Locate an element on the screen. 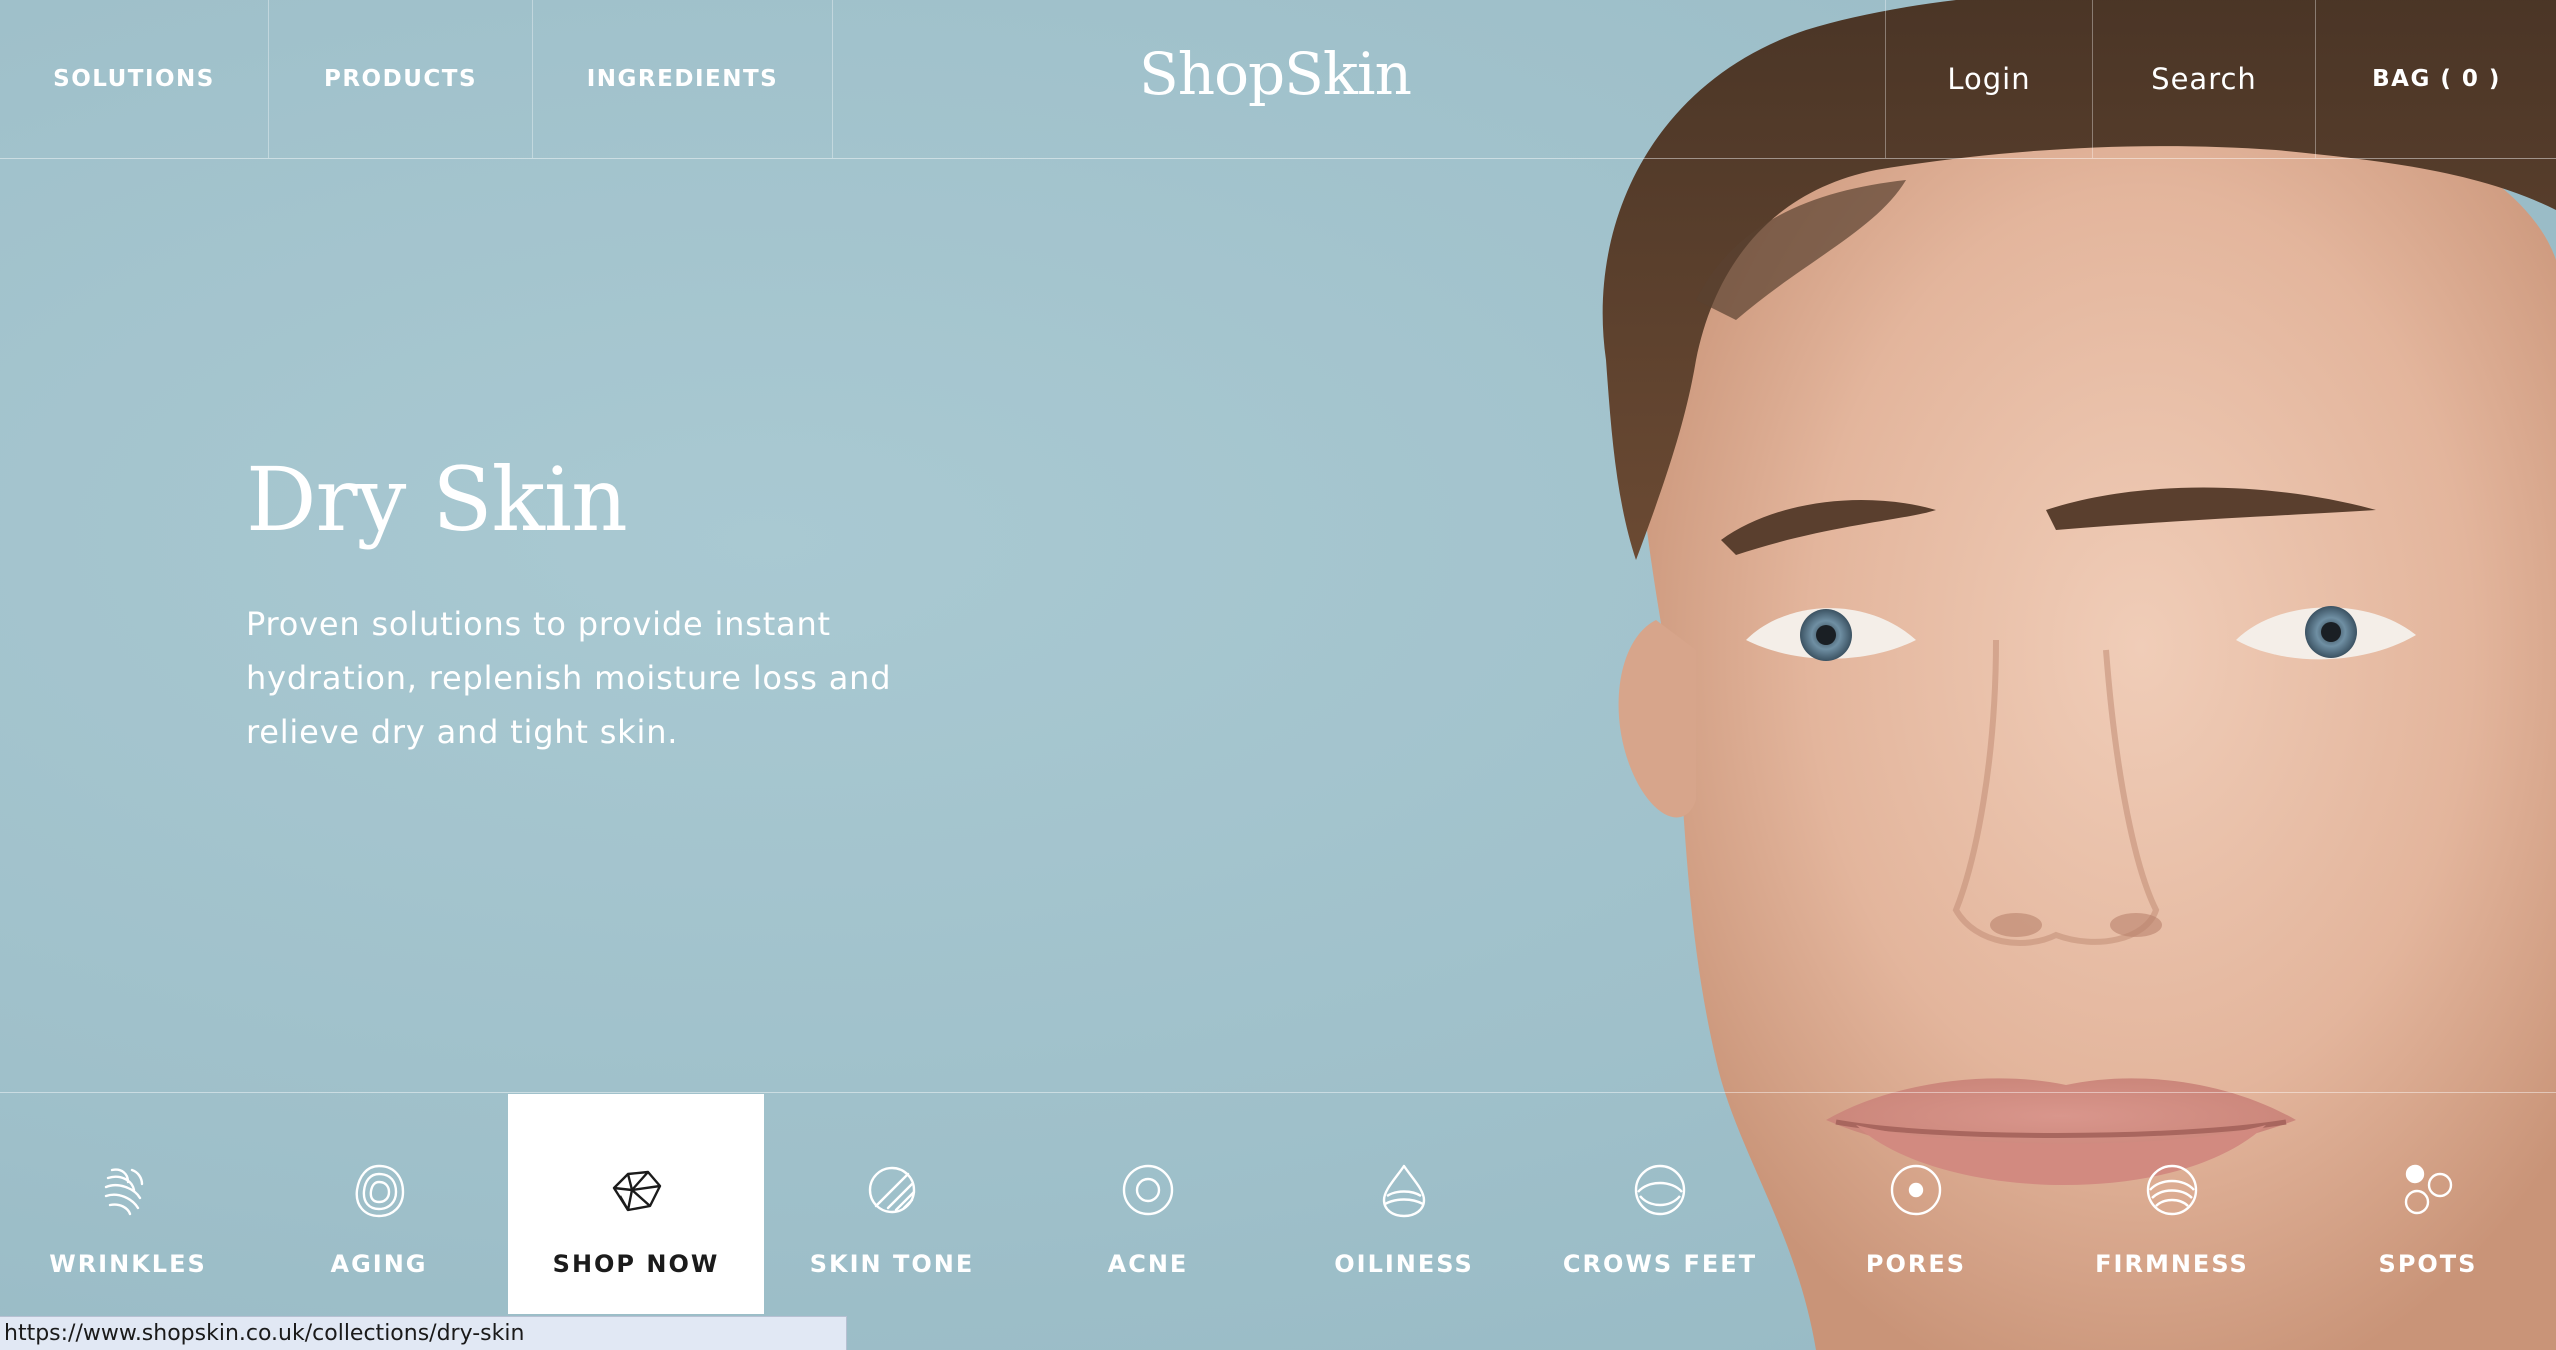  search-label: Search is located at coordinates (2204, 79).